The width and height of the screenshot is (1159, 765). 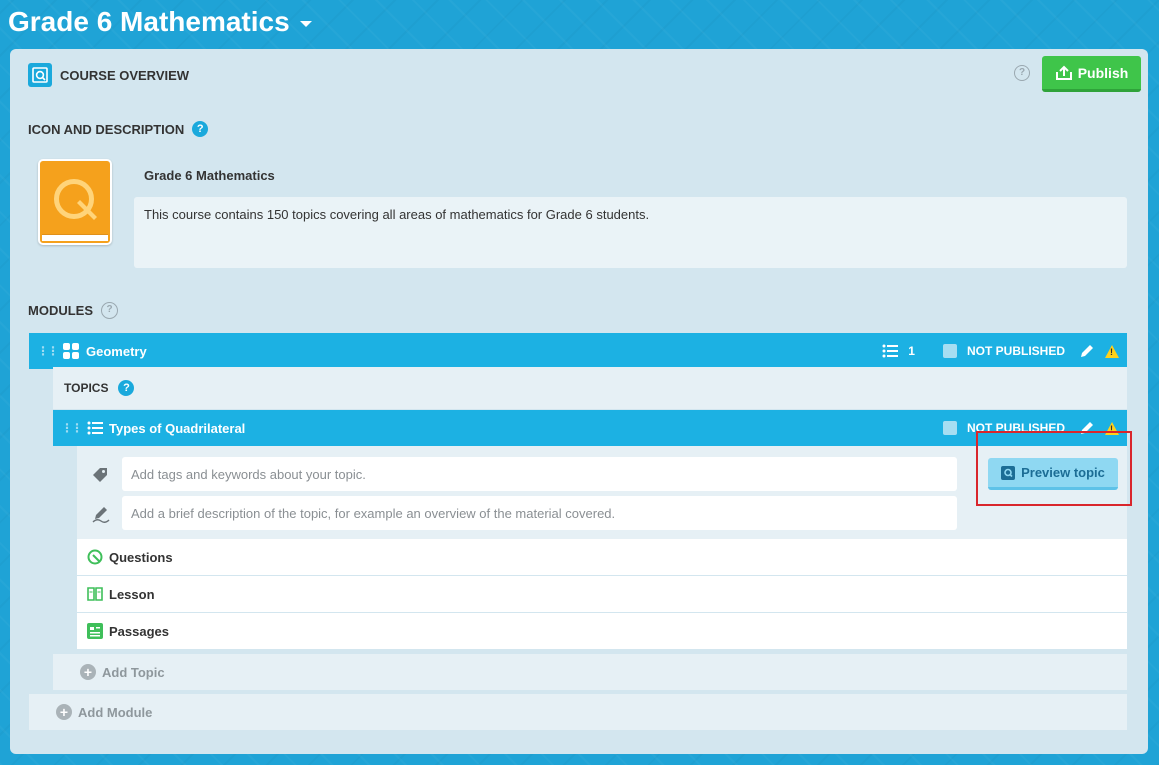 I want to click on modules-label: MODULES, so click(x=60, y=310).